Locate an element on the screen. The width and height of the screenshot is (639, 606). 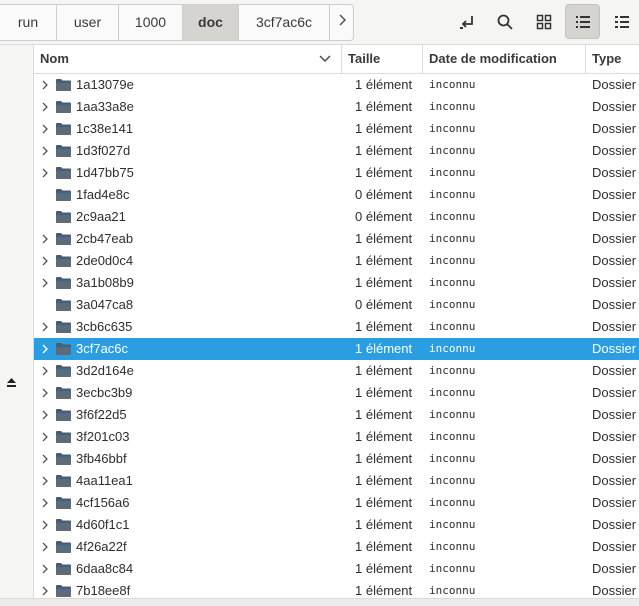
column-size-header: Taille is located at coordinates (381, 59).